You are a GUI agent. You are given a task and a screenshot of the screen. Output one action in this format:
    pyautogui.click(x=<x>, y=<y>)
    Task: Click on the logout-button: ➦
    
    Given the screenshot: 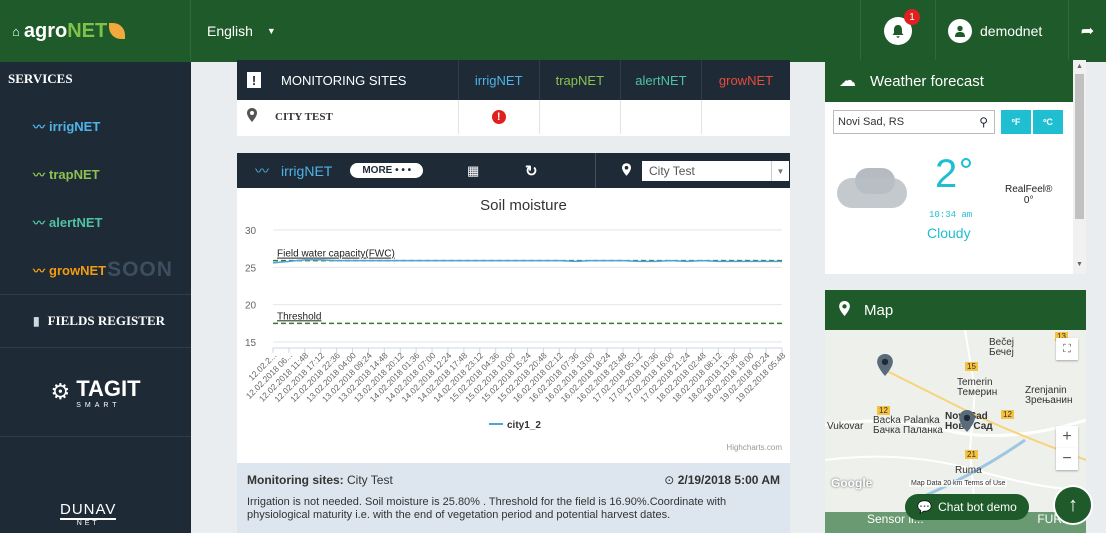 What is the action you would take?
    pyautogui.click(x=1087, y=31)
    